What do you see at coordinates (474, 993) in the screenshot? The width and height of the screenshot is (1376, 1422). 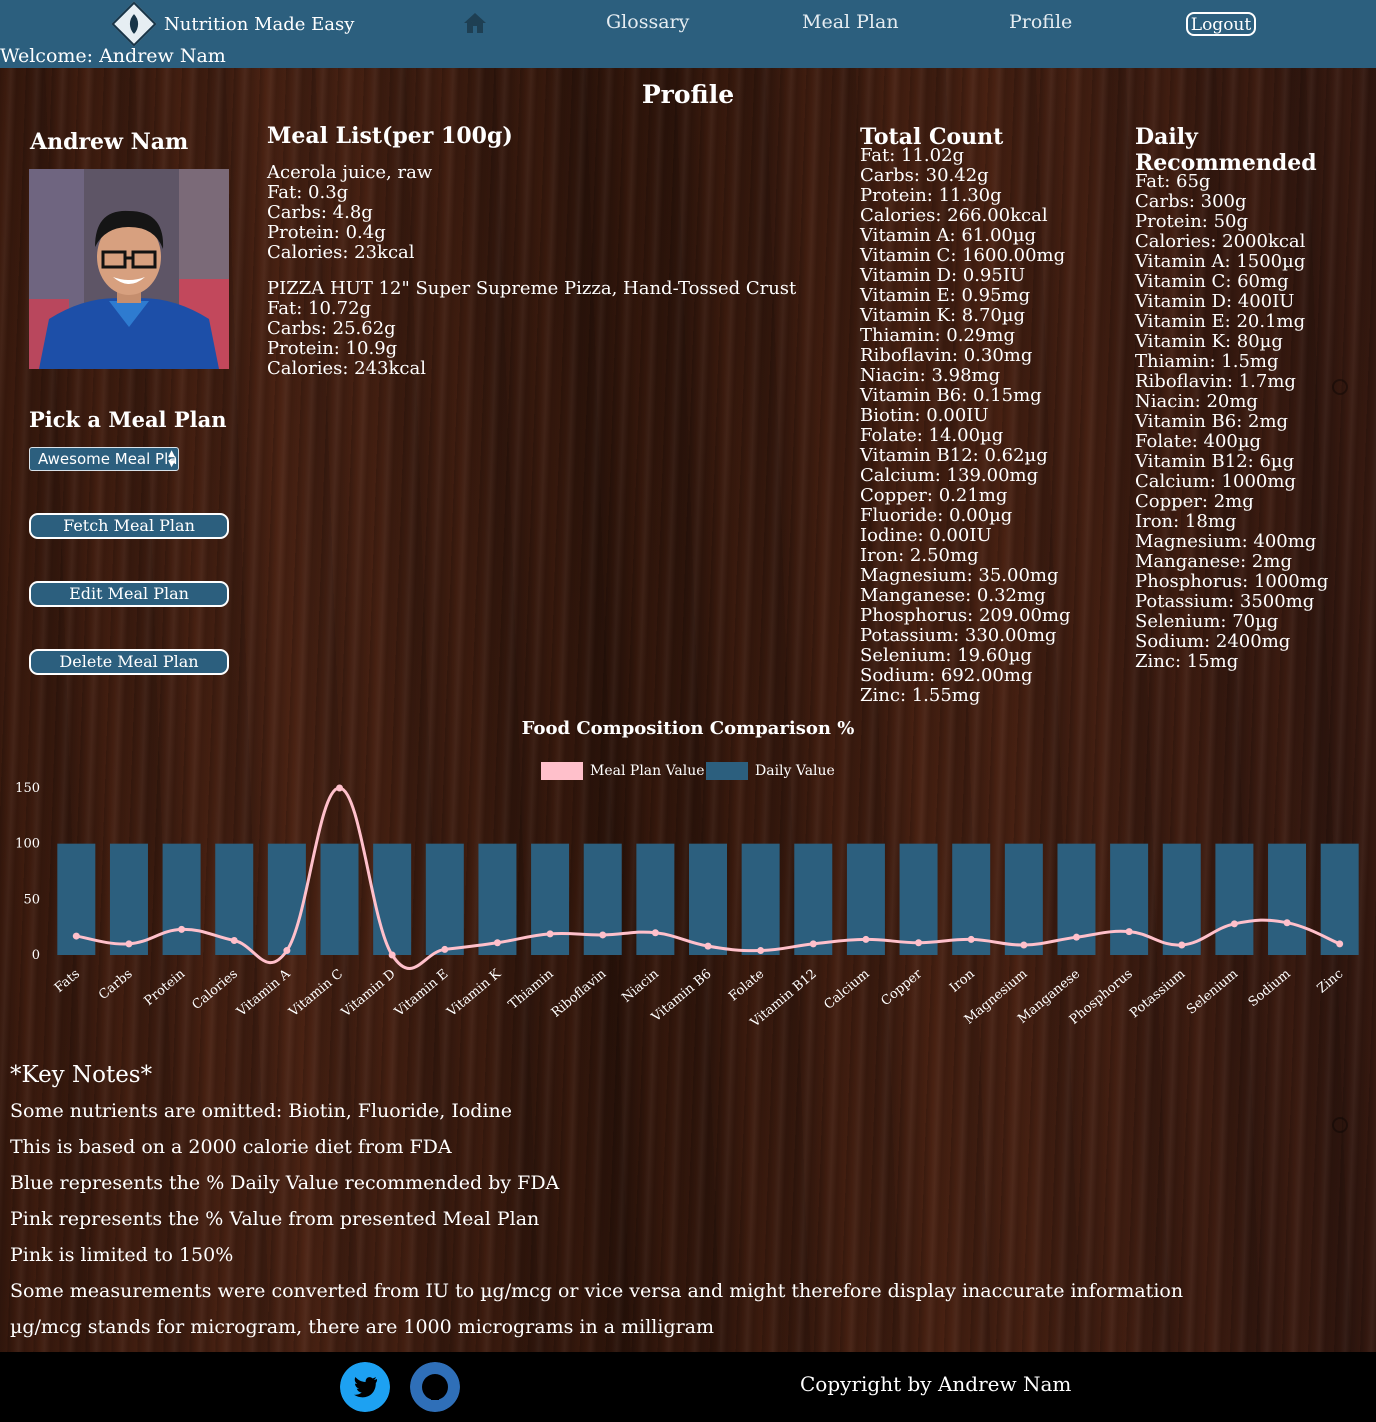 I see `x-tick-label: Vitamin K` at bounding box center [474, 993].